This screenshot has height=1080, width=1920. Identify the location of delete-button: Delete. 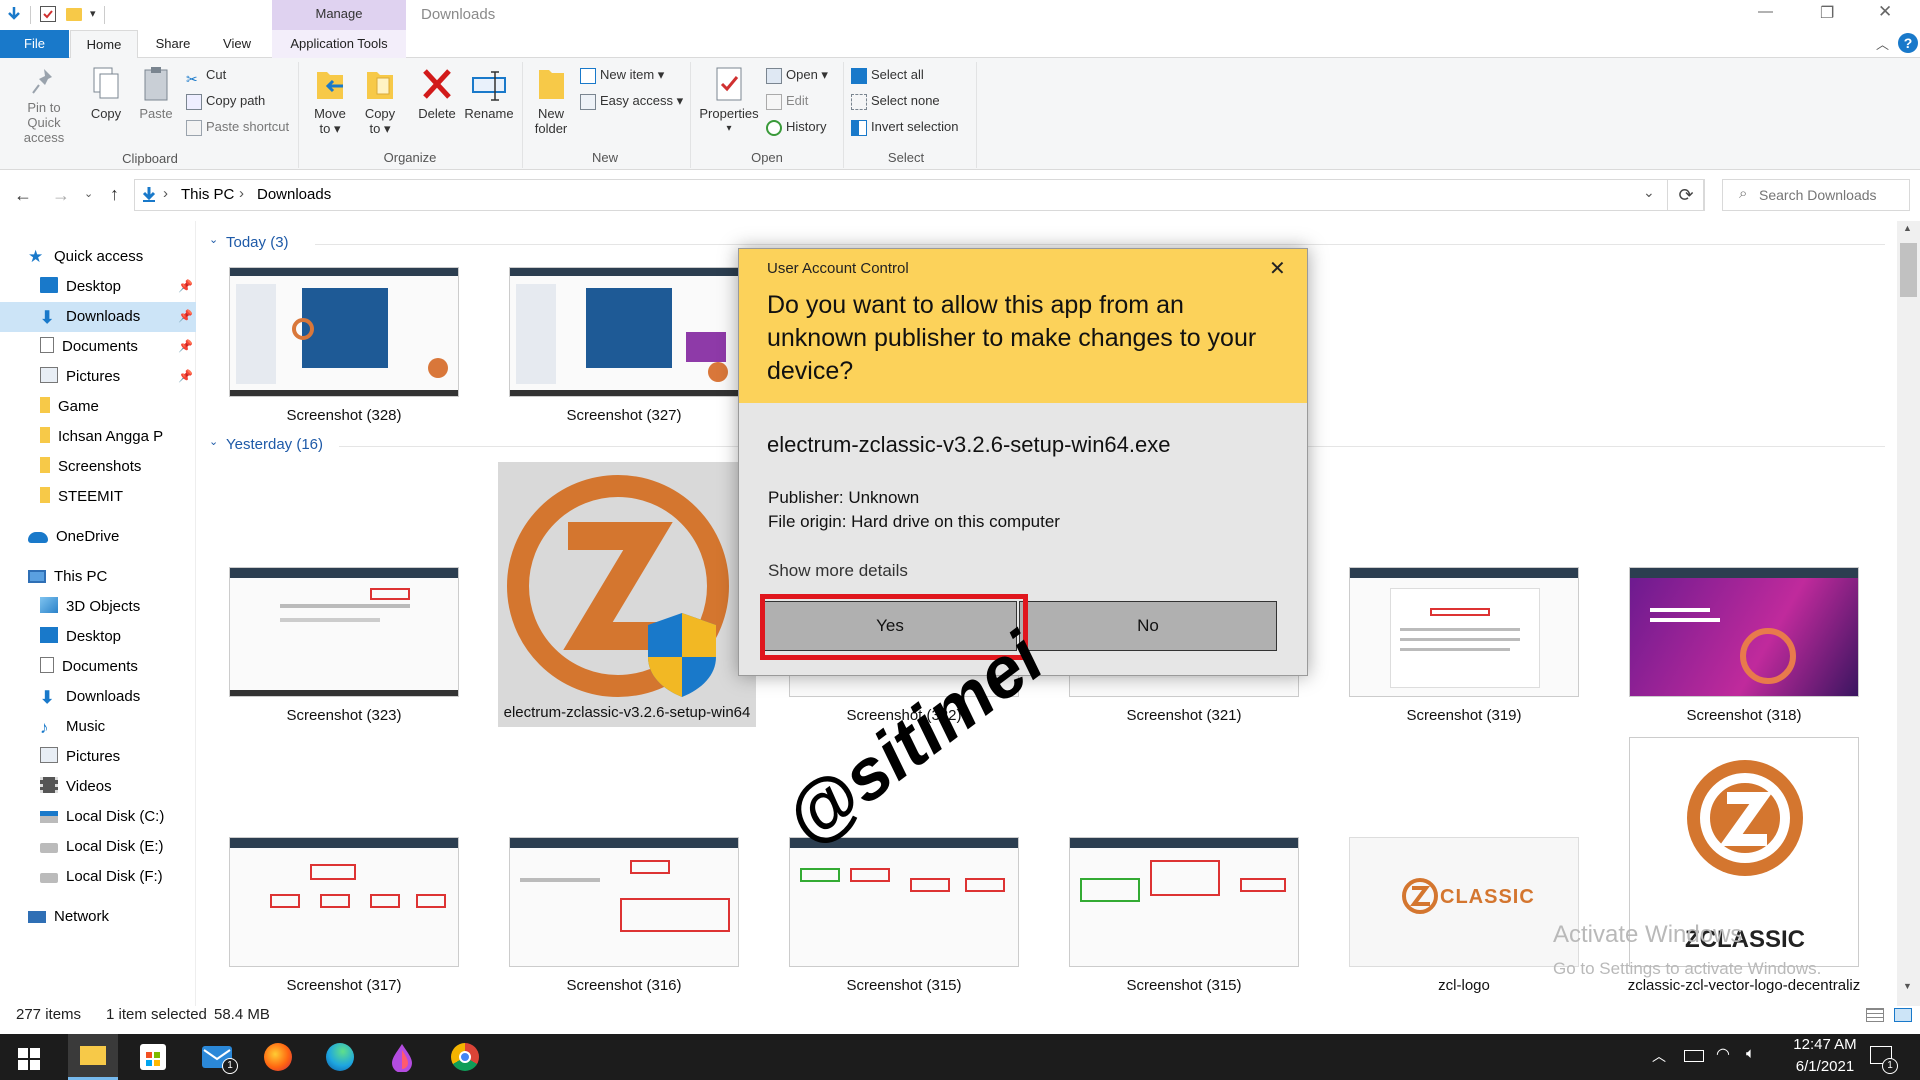
(437, 93).